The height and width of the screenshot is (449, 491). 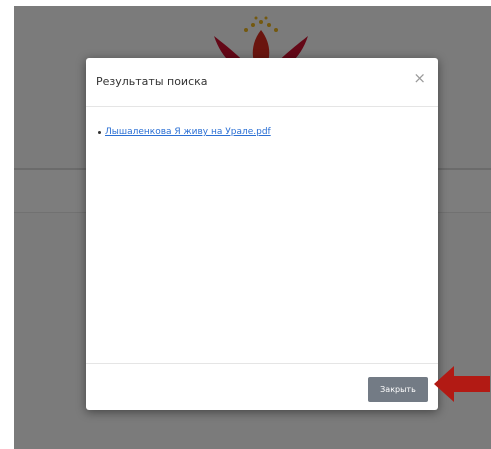 What do you see at coordinates (99, 132) in the screenshot?
I see `bullet-icon` at bounding box center [99, 132].